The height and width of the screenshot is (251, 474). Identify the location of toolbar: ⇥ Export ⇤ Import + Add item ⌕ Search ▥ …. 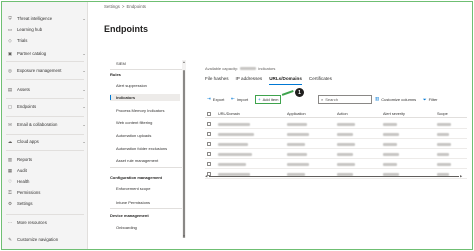
(336, 99).